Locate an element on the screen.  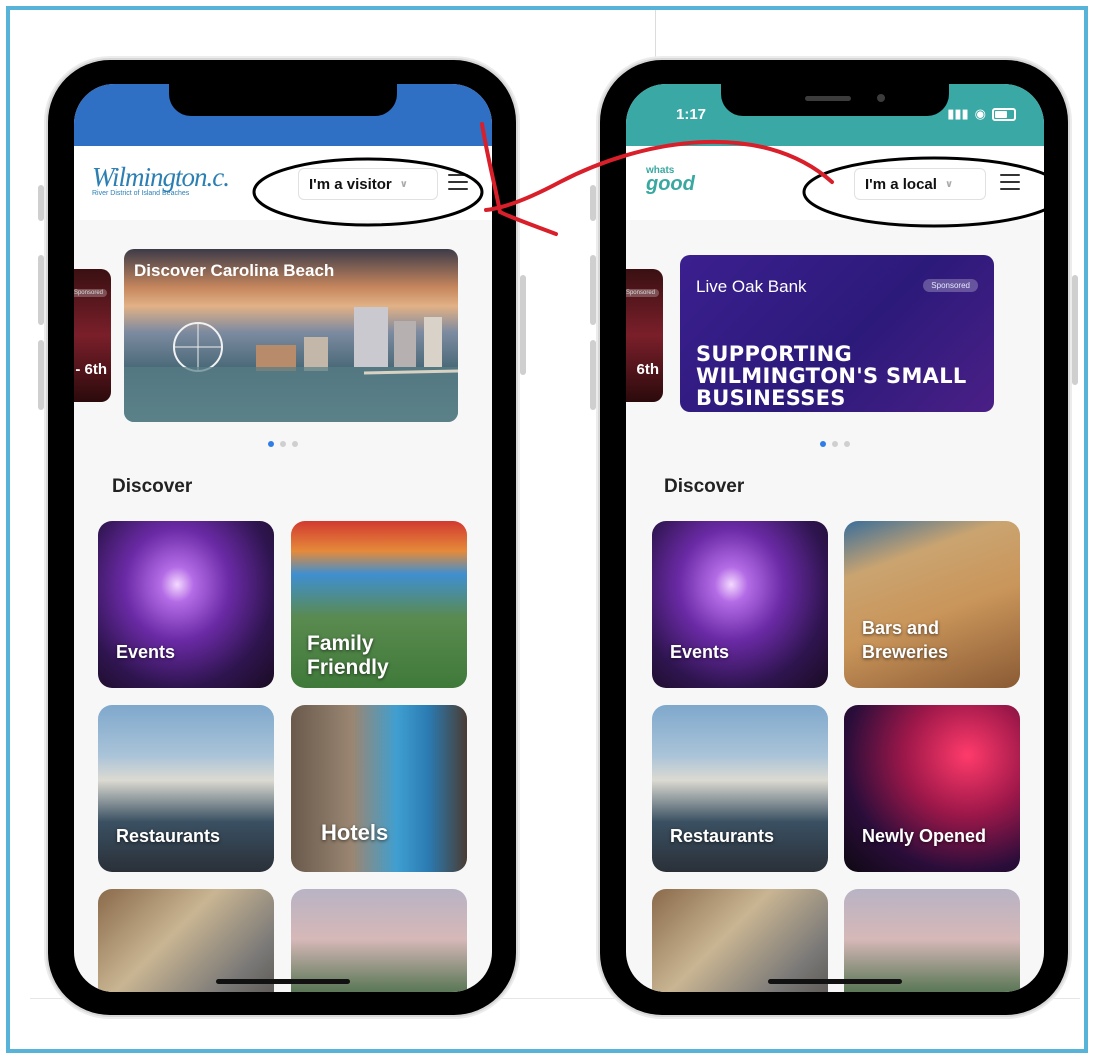
mode-select-label: I'm a local is located at coordinates (901, 184).